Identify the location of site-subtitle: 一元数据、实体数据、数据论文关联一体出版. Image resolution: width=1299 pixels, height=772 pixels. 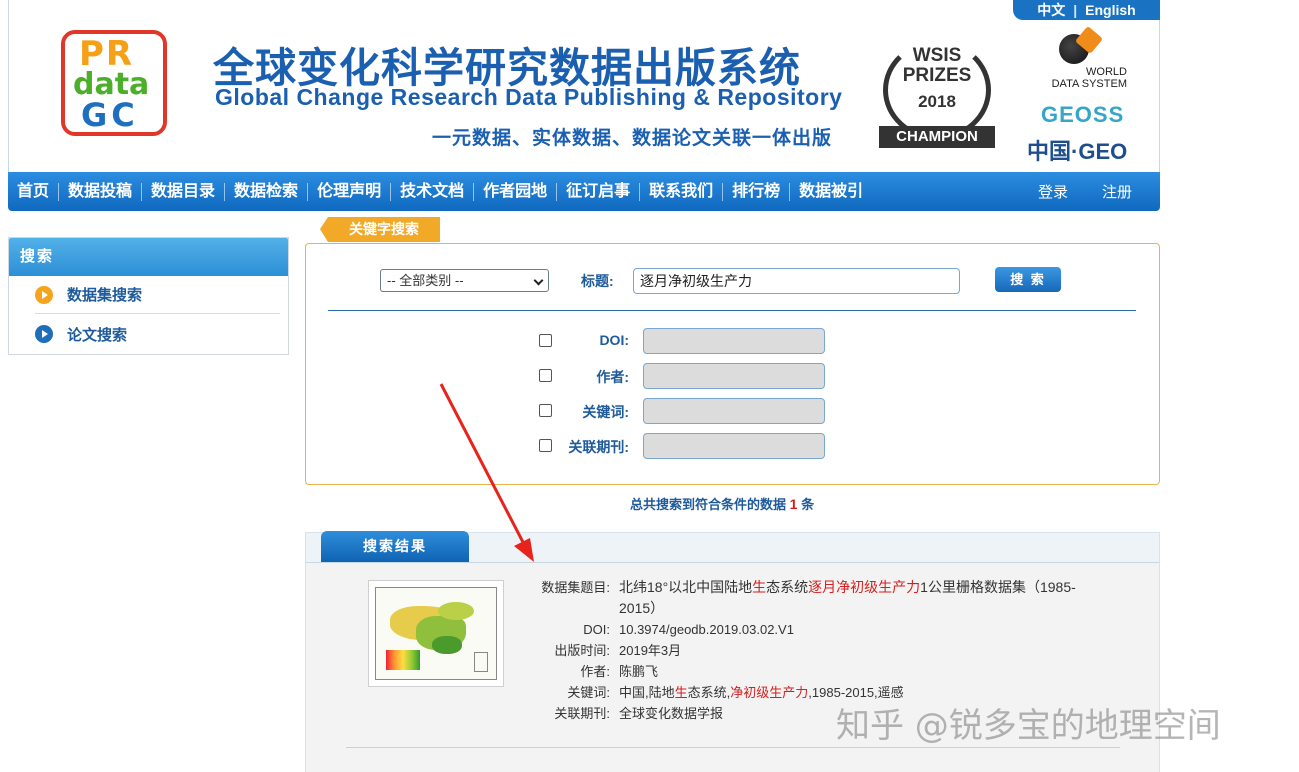
(632, 138).